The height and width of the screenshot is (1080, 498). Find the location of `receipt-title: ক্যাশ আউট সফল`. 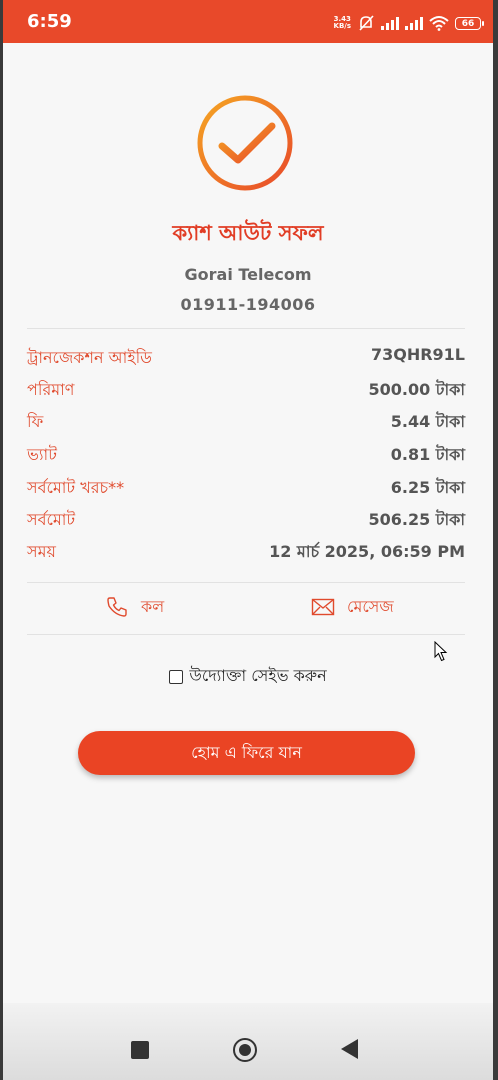

receipt-title: ক্যাশ আউট সফল is located at coordinates (248, 233).